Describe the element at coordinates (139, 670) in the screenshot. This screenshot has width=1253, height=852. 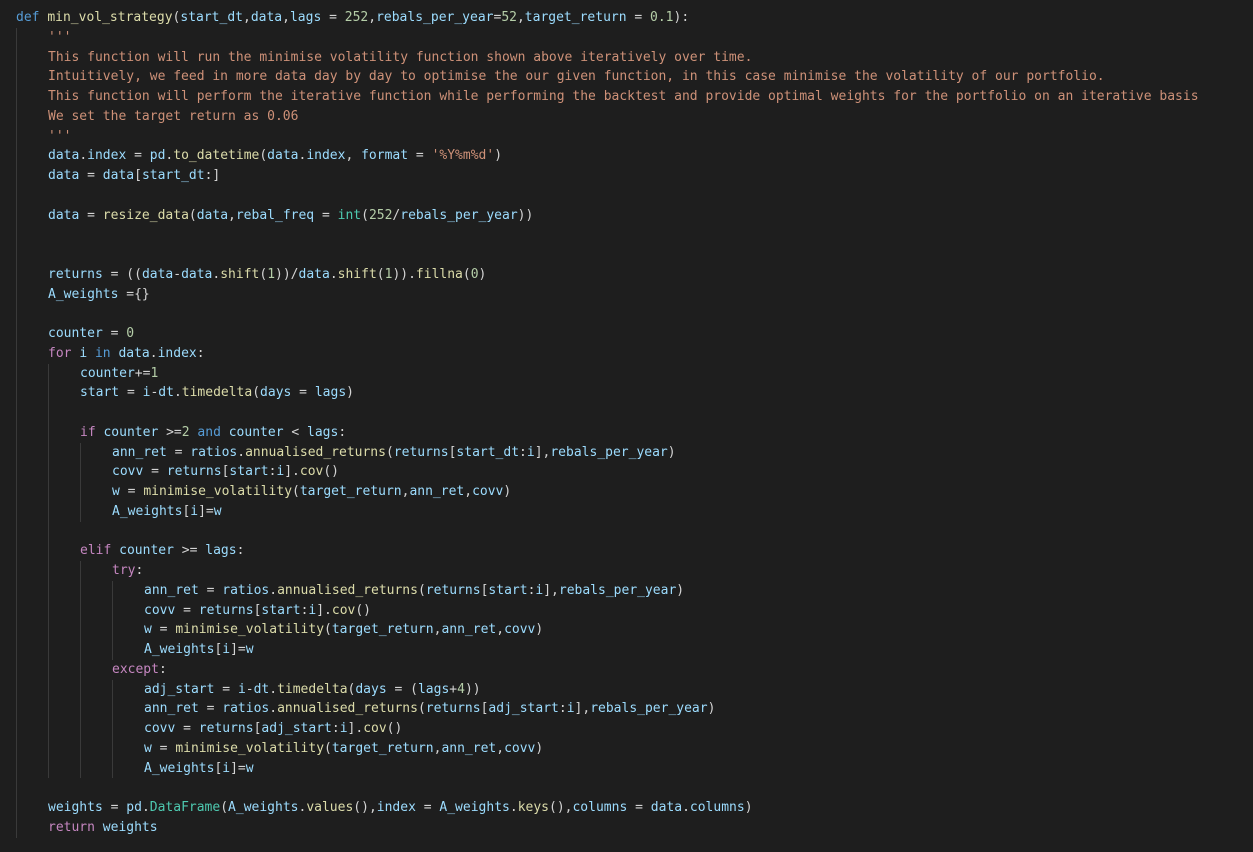
I see `code-line: except:` at that location.